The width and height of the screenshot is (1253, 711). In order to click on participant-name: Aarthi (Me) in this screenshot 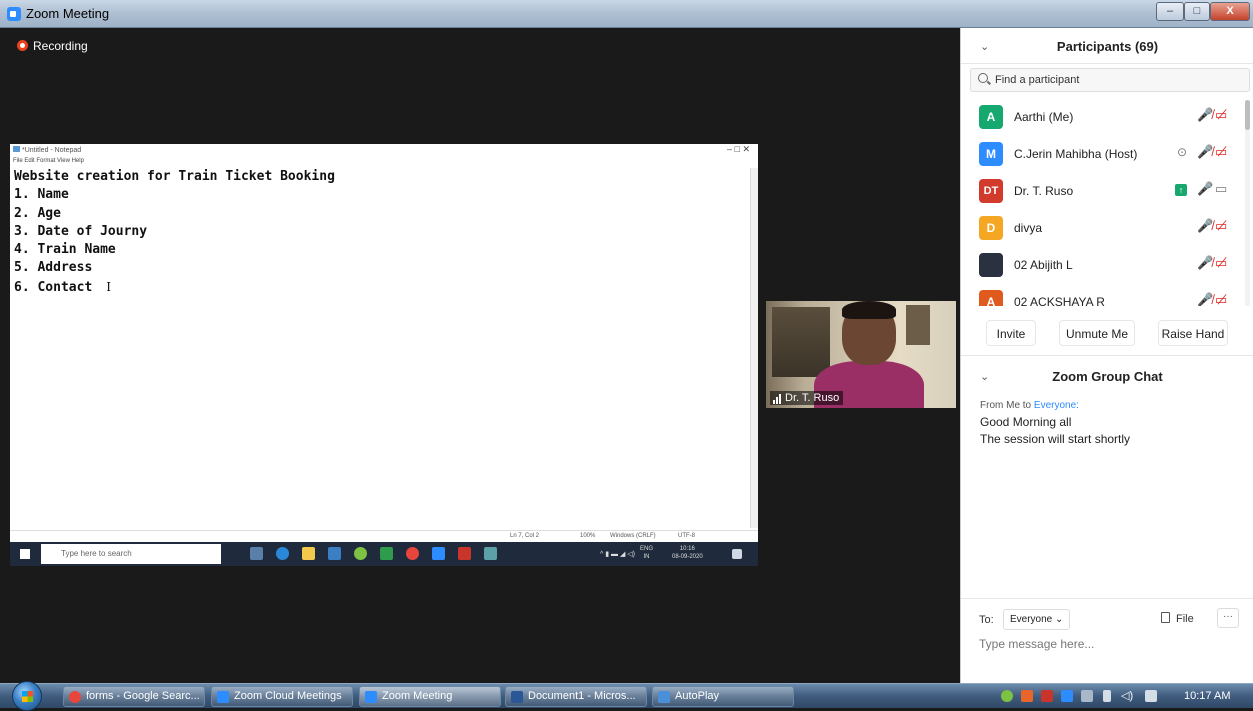, I will do `click(1044, 117)`.